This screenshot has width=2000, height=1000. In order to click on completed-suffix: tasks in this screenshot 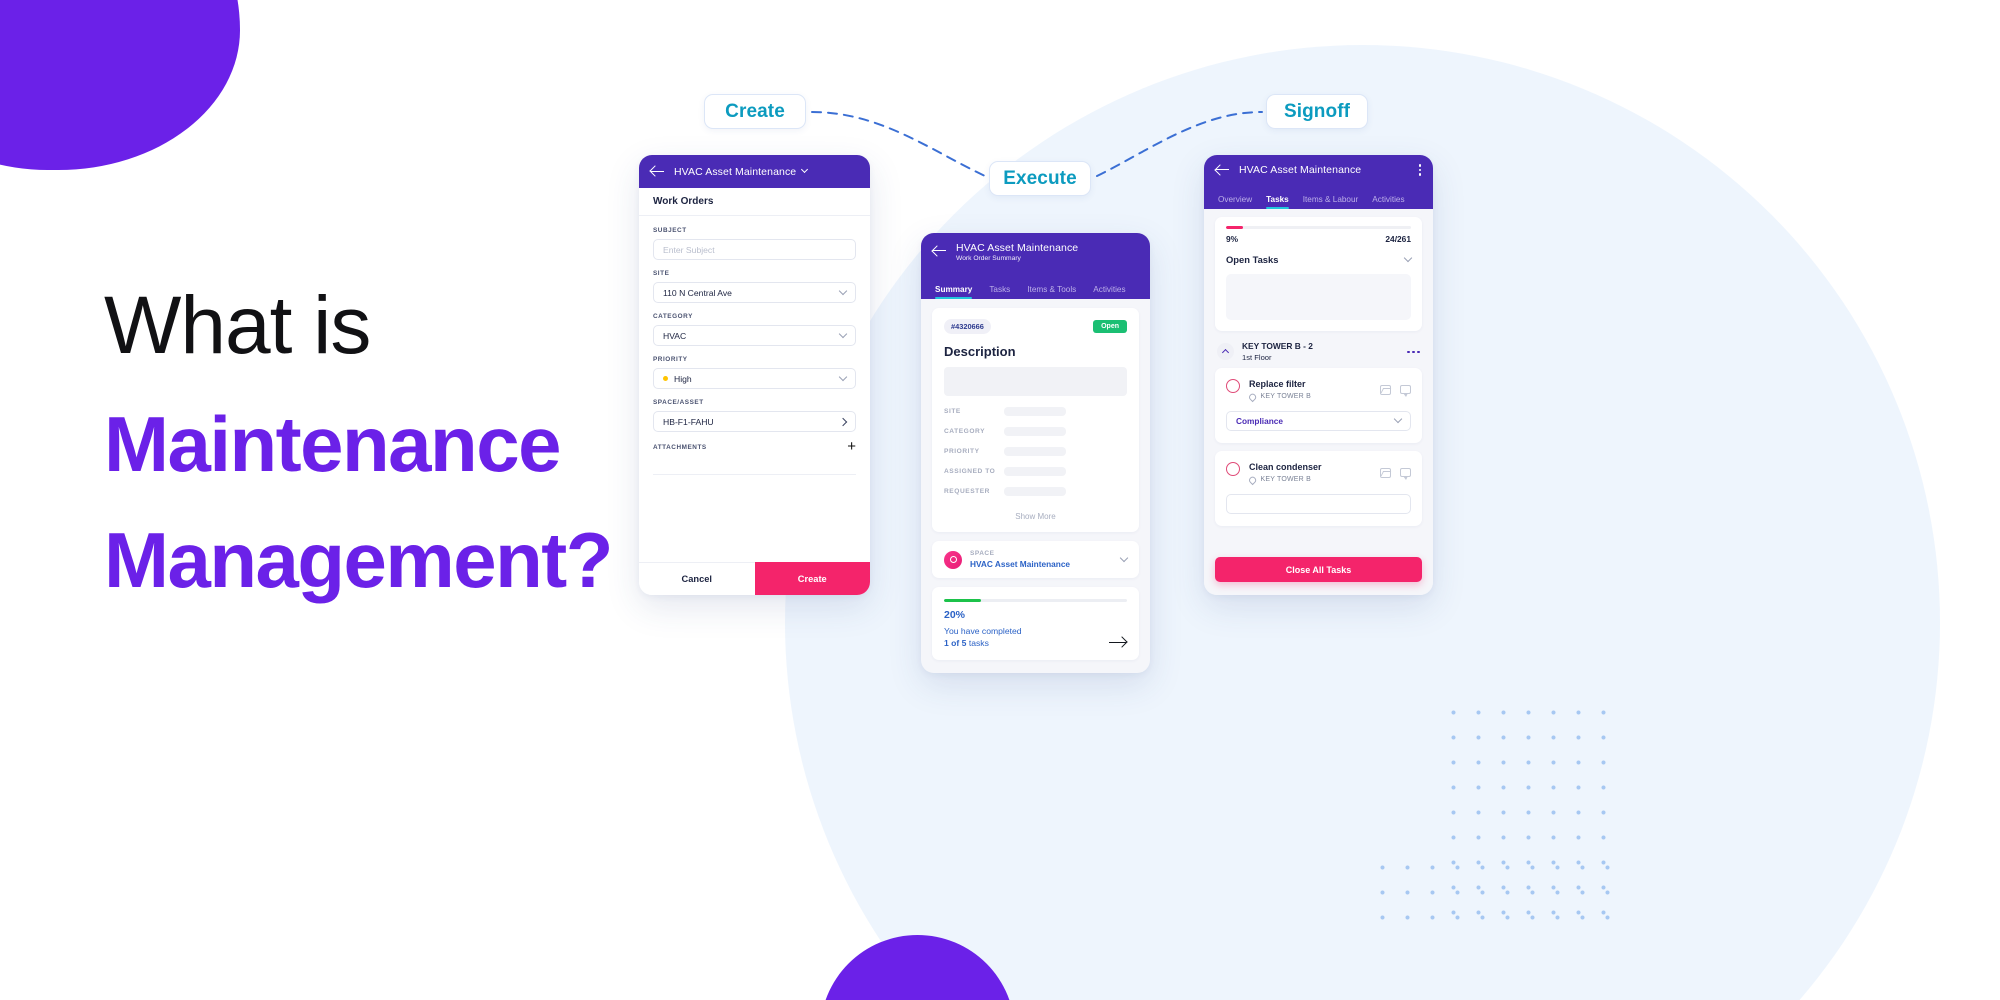, I will do `click(978, 642)`.